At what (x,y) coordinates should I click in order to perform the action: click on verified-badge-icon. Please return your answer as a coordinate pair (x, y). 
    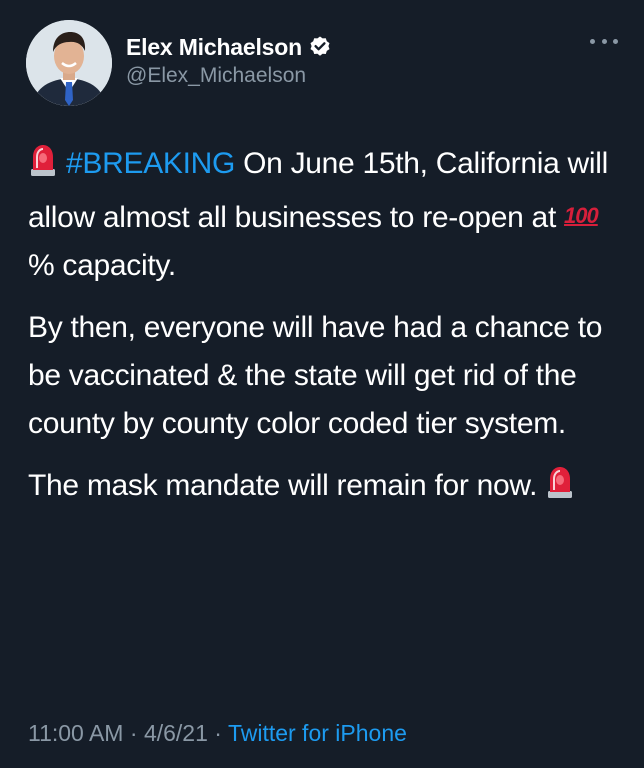
    Looking at the image, I should click on (320, 47).